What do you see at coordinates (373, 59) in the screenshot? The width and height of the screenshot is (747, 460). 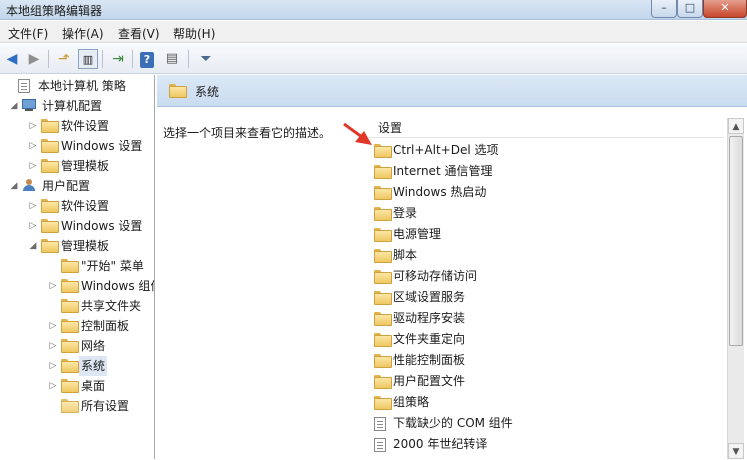 I see `toolbar: ◀ ▶ ⬏ ▥ ⇥ ? ▤ ⏷` at bounding box center [373, 59].